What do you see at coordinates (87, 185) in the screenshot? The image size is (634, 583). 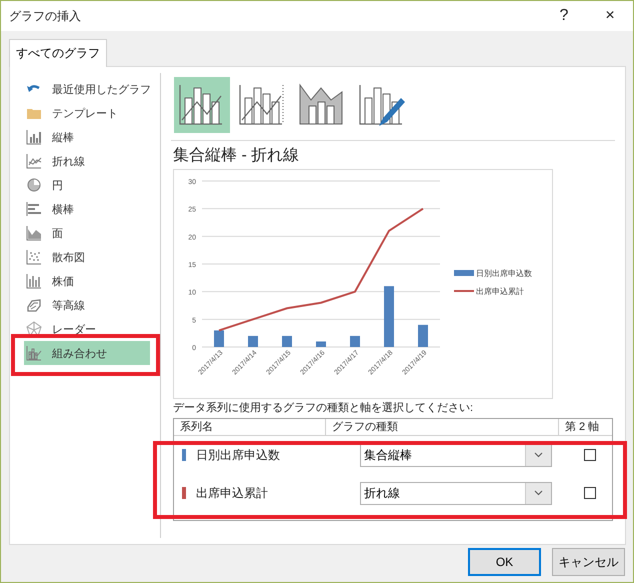 I see `chart-category-item: 円` at bounding box center [87, 185].